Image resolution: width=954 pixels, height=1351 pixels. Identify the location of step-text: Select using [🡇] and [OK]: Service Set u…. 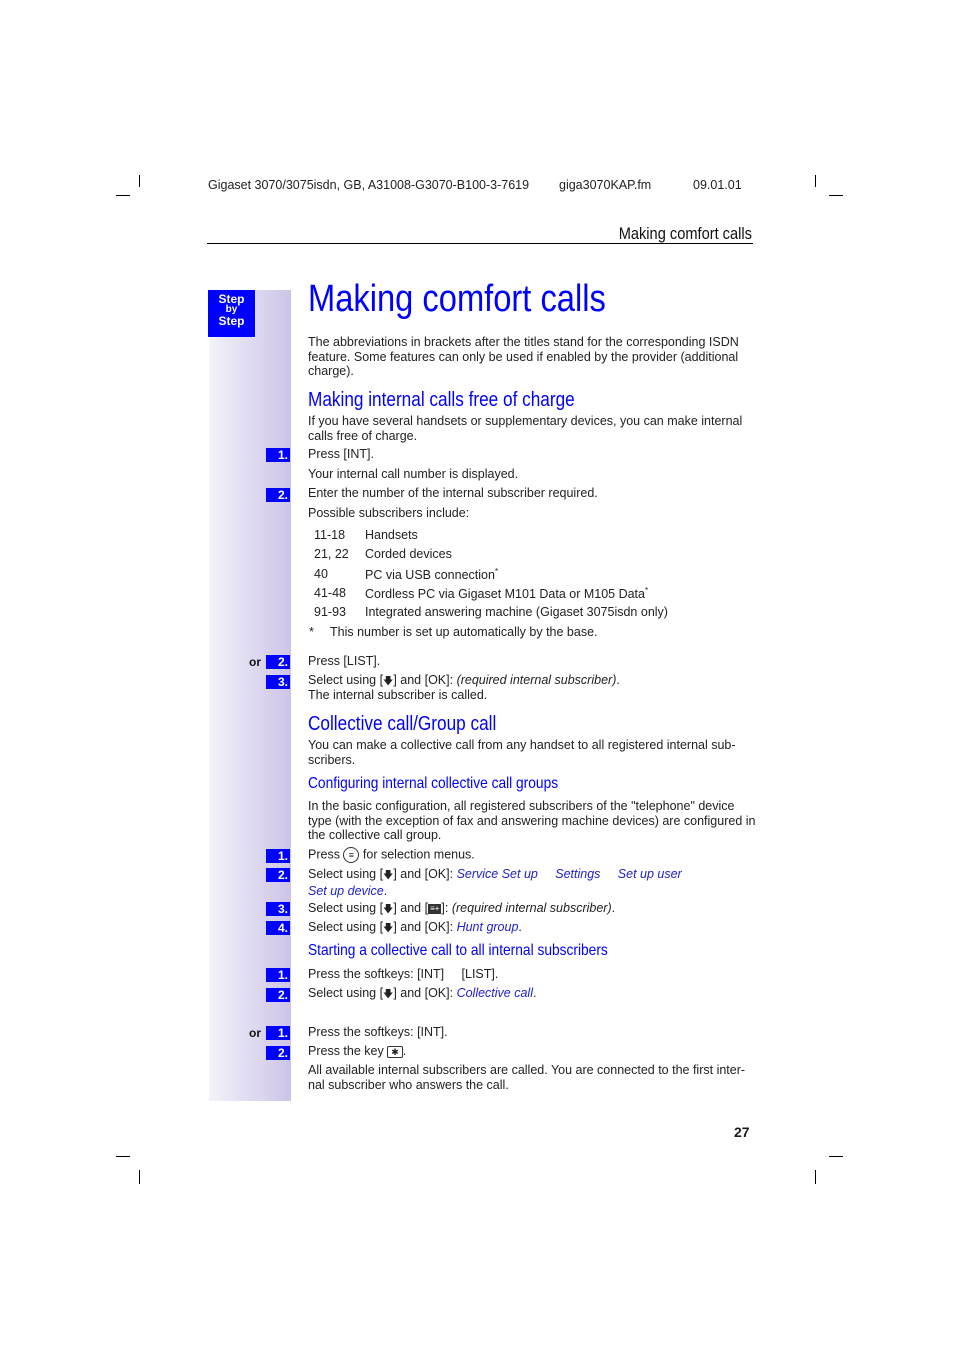
(495, 882).